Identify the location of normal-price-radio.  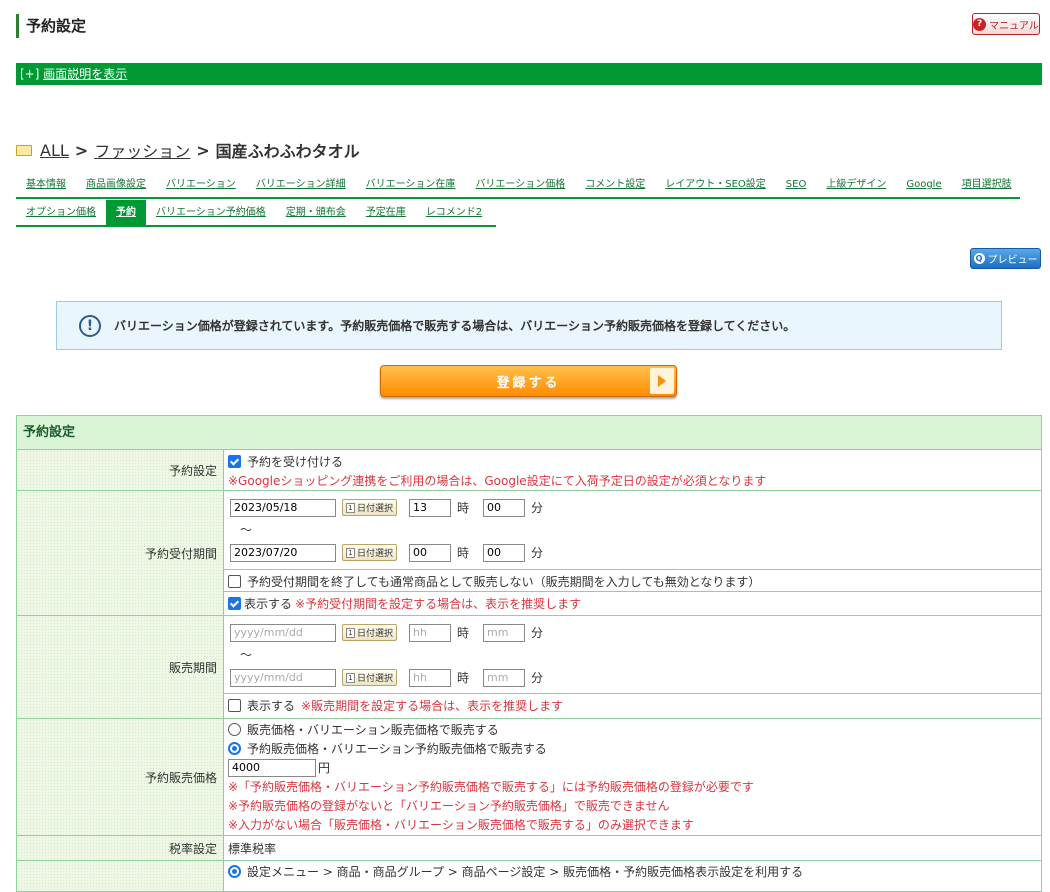
(234, 729).